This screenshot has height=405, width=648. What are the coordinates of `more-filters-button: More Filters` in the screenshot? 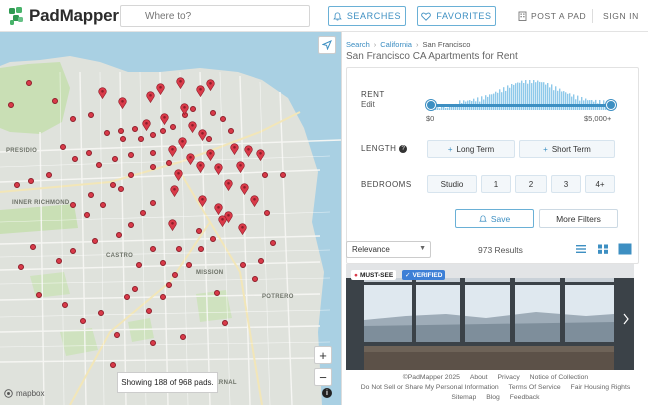 It's located at (578, 218).